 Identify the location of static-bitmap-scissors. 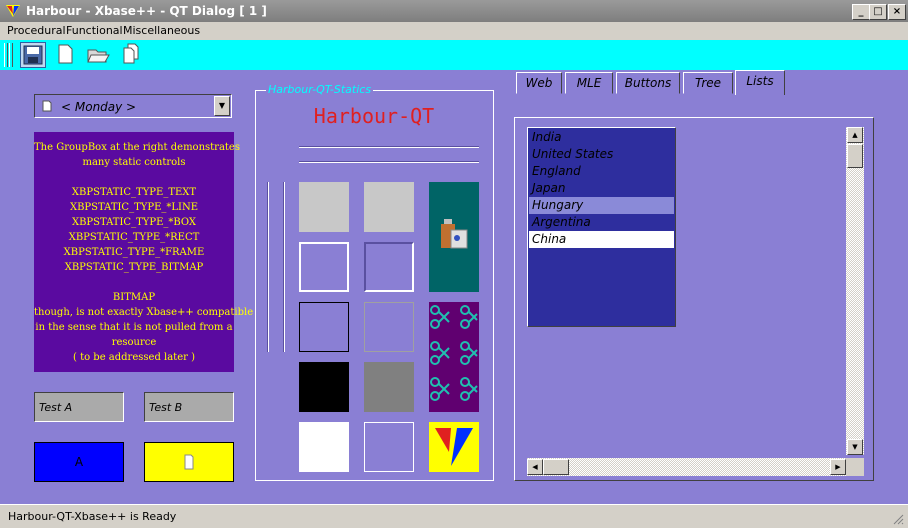
(454, 357).